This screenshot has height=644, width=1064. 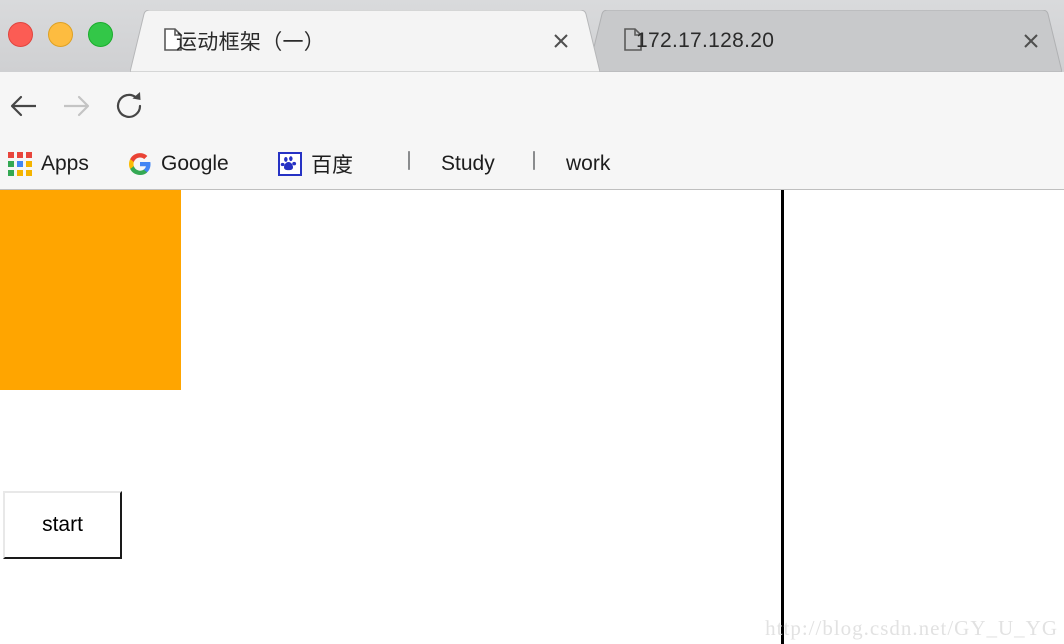 I want to click on bookmark-label: work, so click(x=588, y=163).